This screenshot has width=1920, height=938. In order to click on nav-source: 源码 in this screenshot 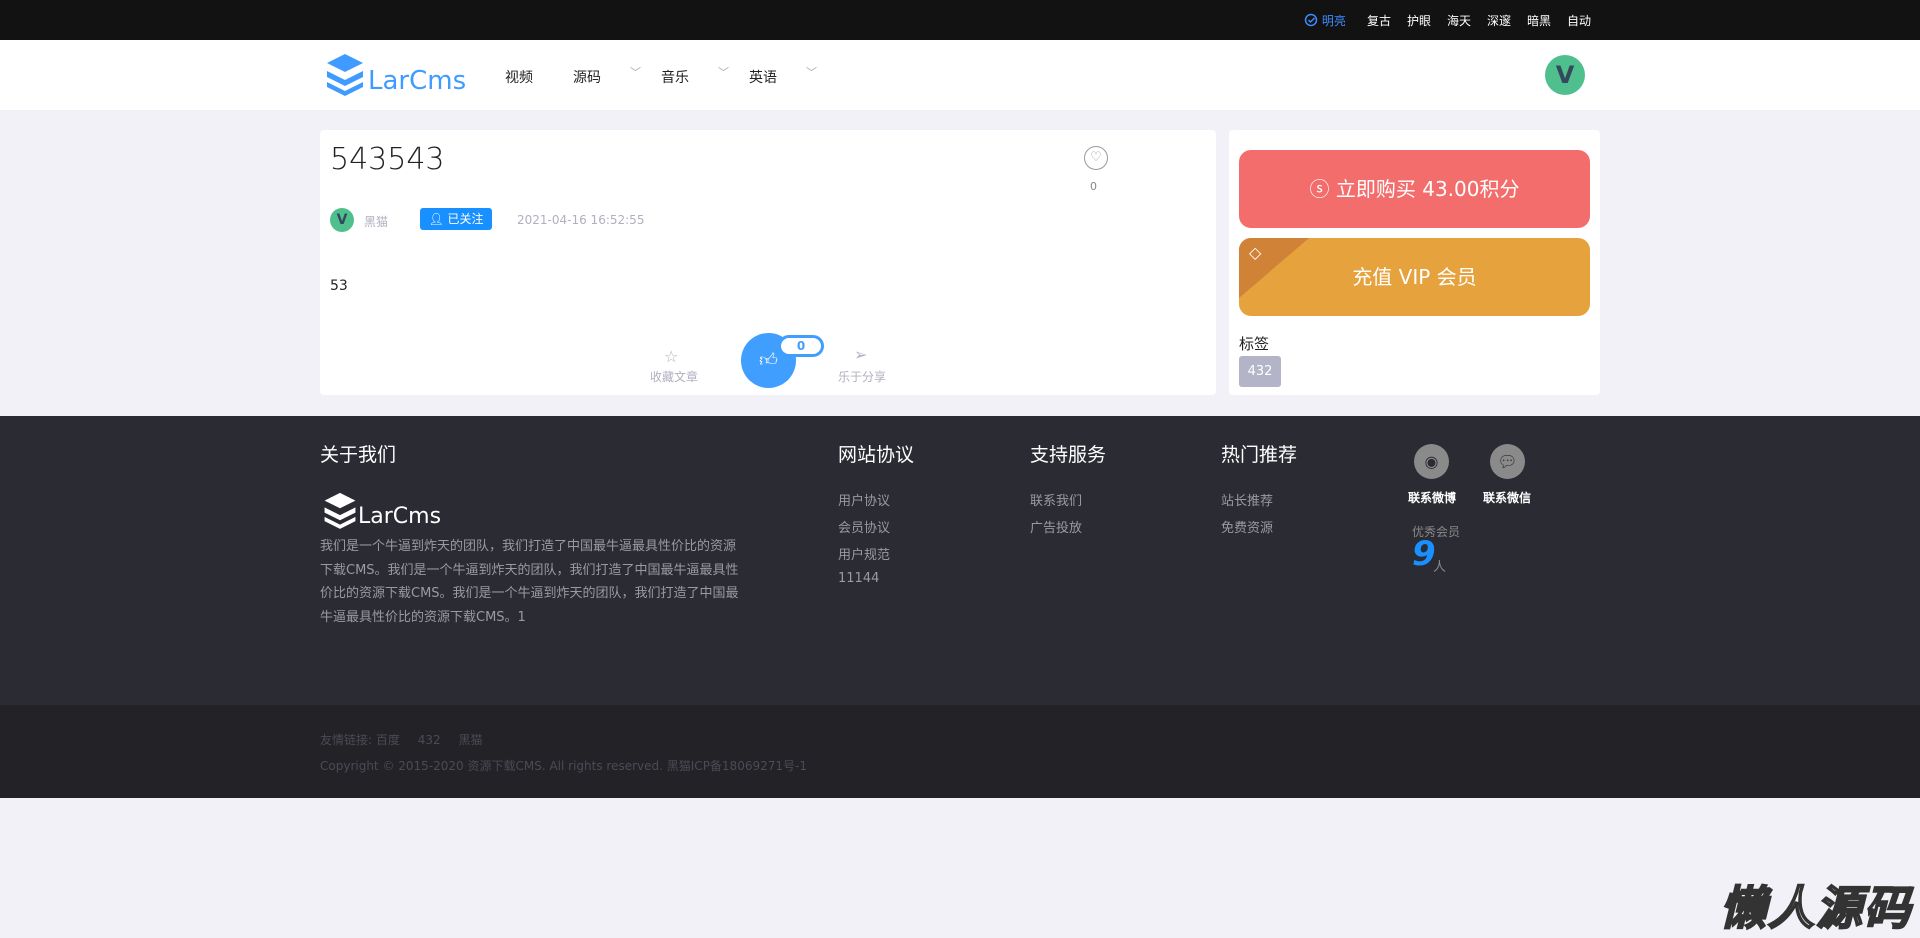, I will do `click(587, 77)`.